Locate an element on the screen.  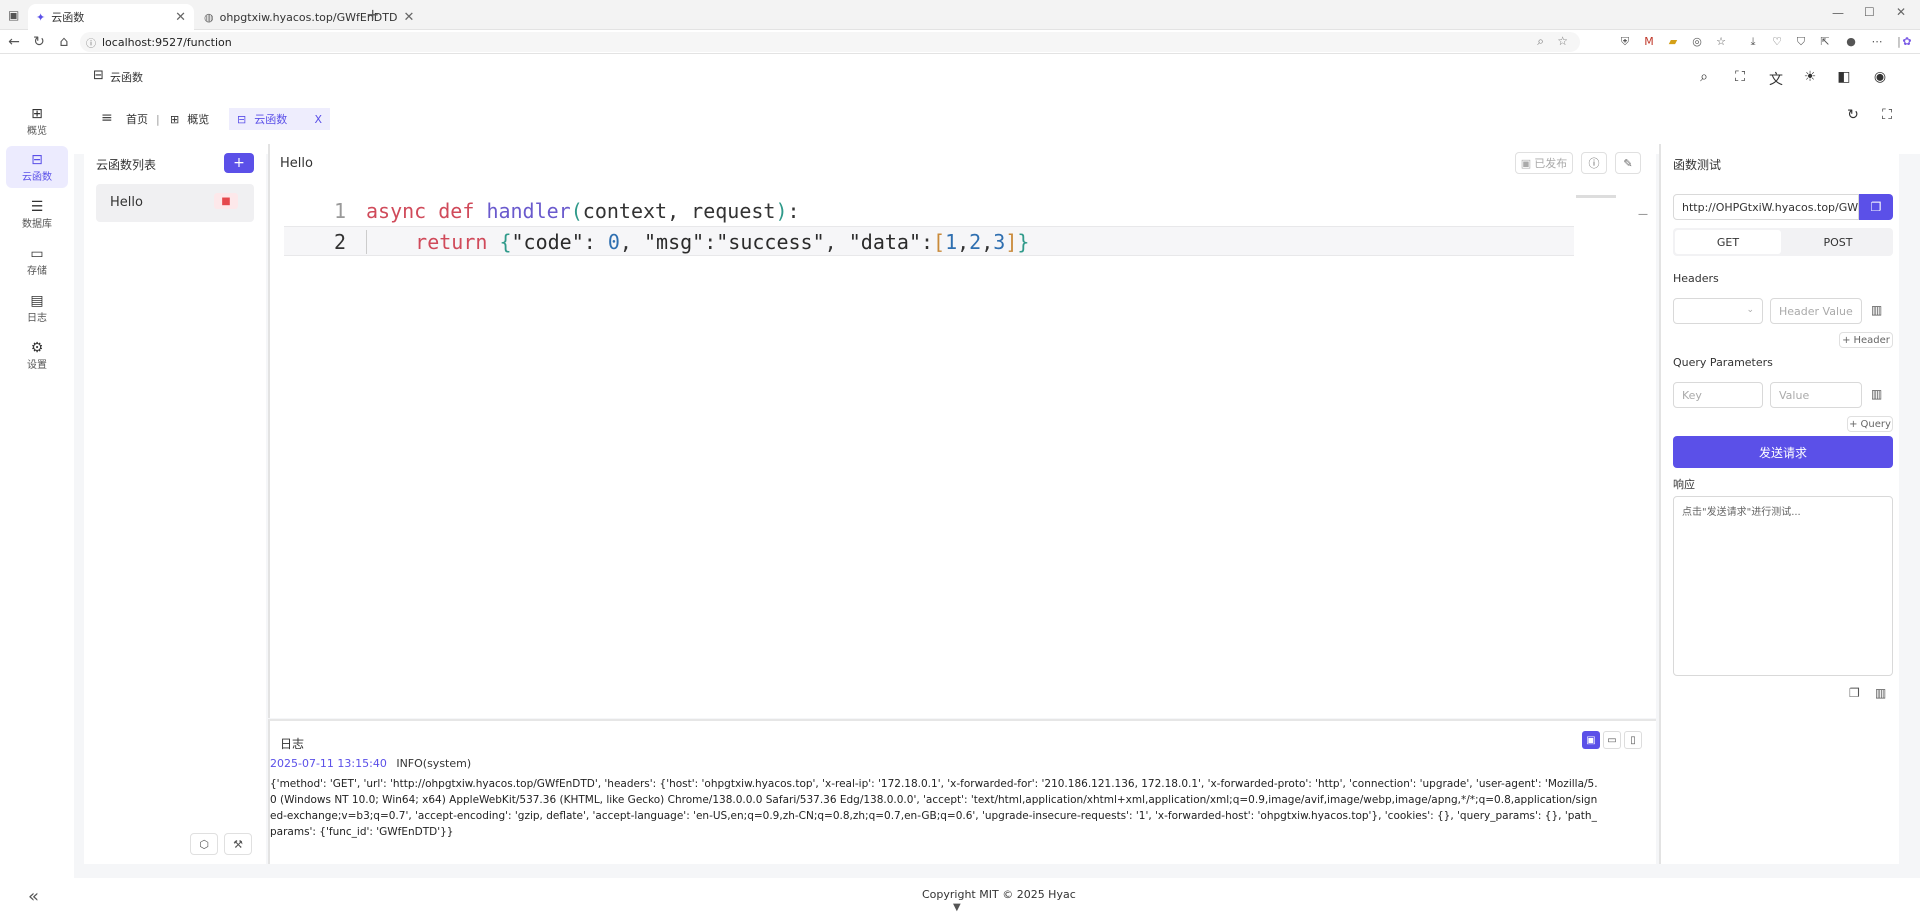
refresh-icon: ↻ is located at coordinates (1853, 115).